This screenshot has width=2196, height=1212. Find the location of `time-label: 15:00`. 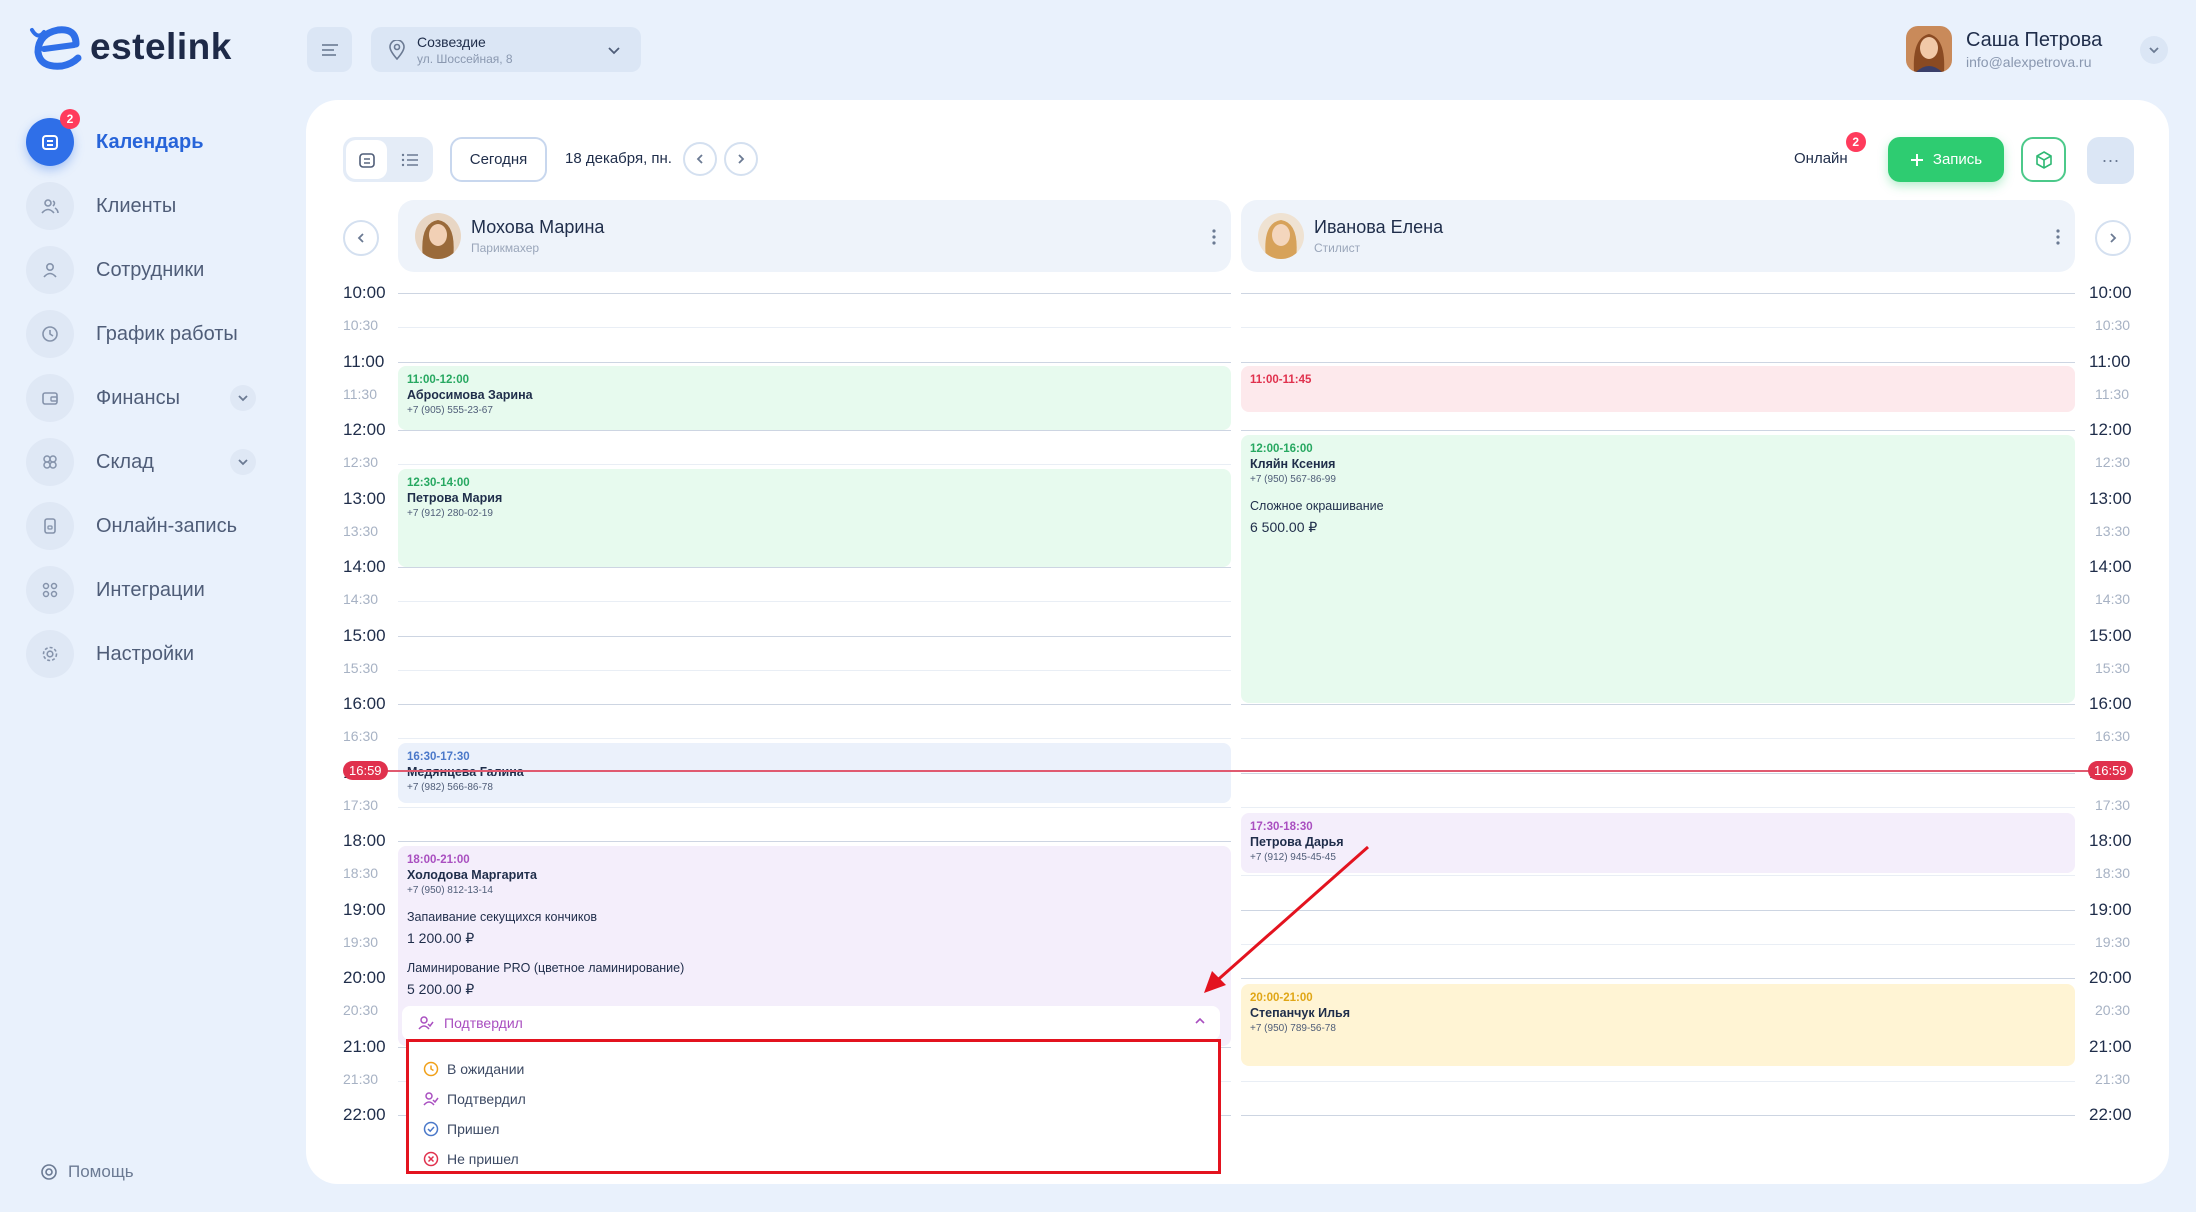

time-label: 15:00 is located at coordinates (364, 635).